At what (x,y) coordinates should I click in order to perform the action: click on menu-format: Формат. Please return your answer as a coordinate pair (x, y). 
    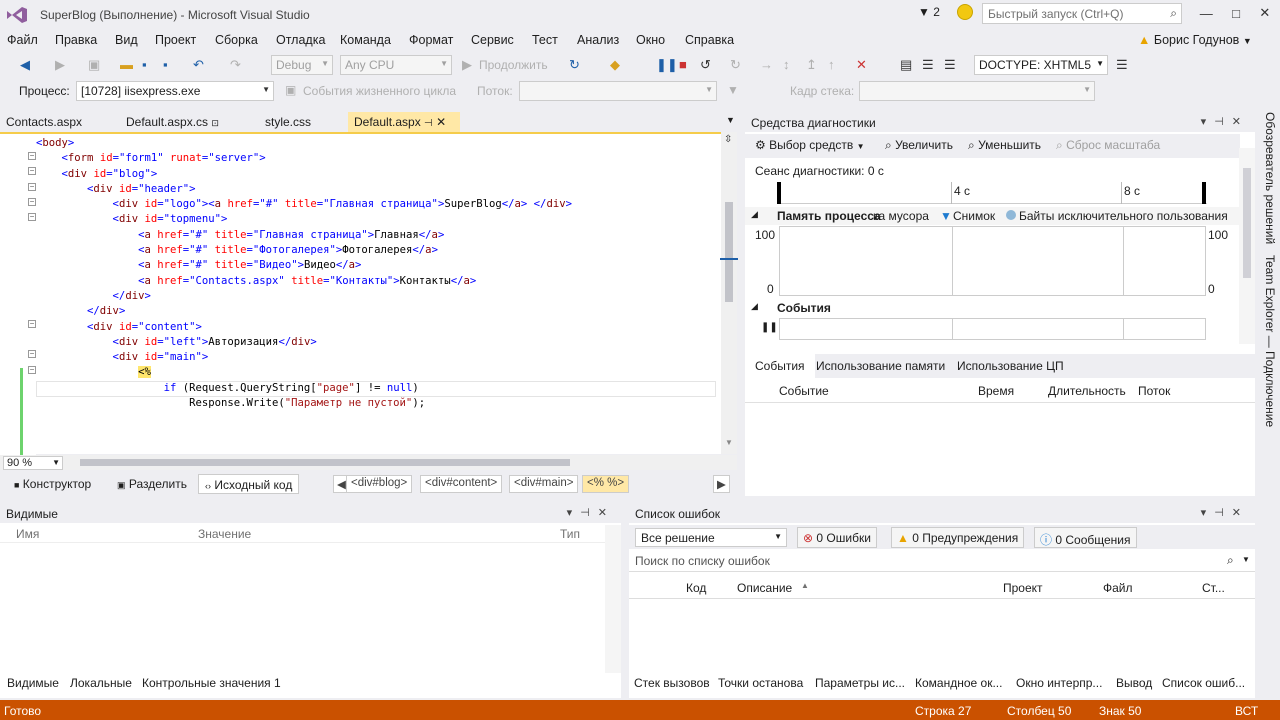
    Looking at the image, I should click on (431, 40).